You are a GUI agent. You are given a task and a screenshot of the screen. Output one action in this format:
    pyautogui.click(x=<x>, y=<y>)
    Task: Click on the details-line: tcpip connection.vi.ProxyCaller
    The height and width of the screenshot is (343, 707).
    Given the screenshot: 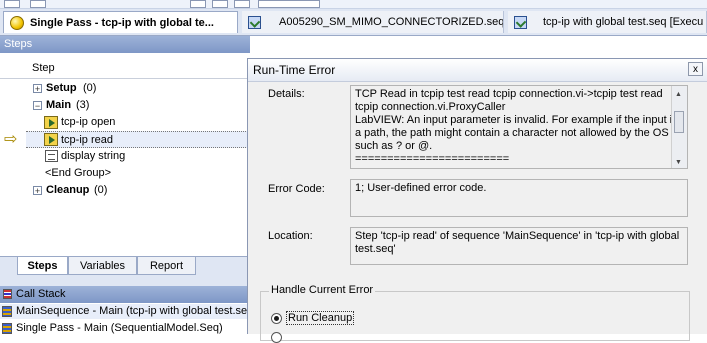 What is the action you would take?
    pyautogui.click(x=430, y=107)
    